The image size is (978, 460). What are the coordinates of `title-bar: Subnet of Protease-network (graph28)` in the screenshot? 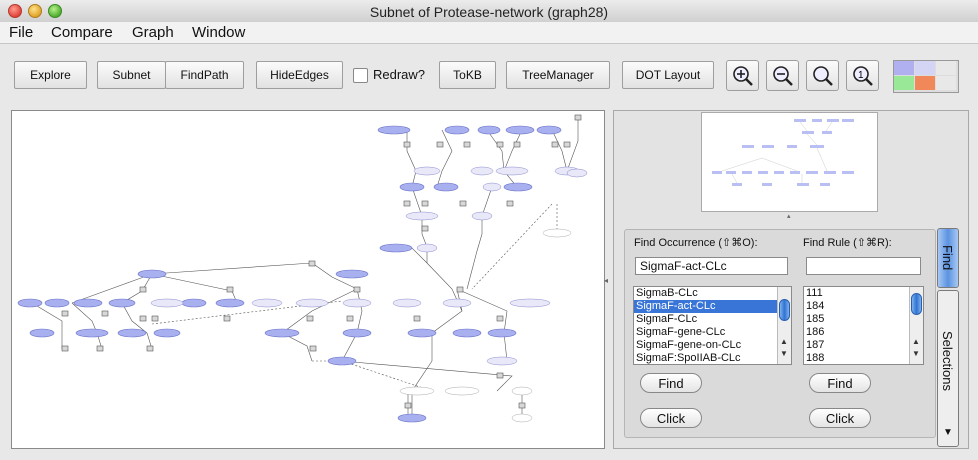 It's located at (489, 11).